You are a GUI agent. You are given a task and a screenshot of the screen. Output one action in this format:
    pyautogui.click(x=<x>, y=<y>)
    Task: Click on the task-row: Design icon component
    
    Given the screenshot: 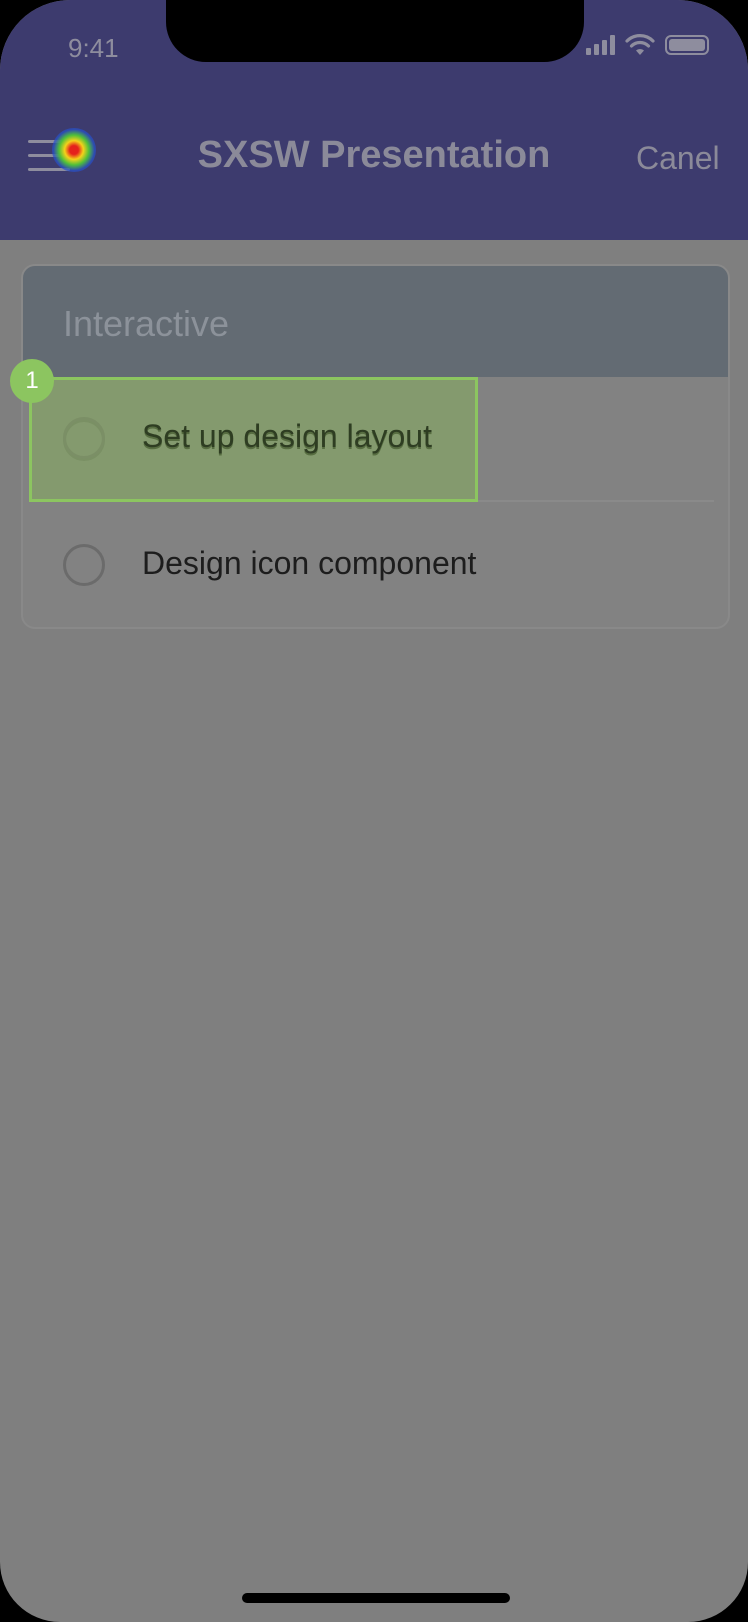 What is the action you would take?
    pyautogui.click(x=375, y=564)
    